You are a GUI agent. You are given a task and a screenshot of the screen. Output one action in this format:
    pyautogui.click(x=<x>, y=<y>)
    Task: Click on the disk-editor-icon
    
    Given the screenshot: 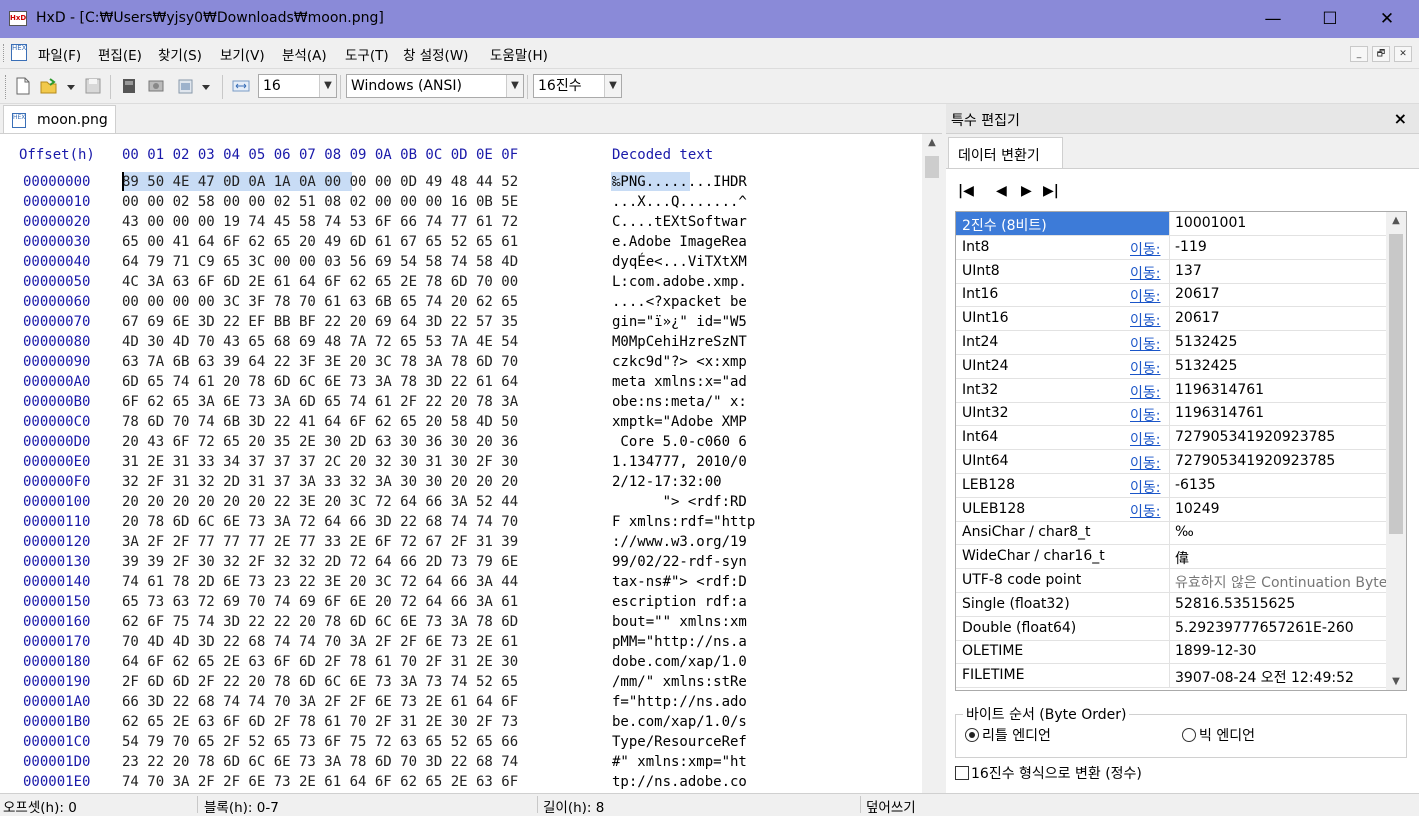 What is the action you would take?
    pyautogui.click(x=129, y=86)
    